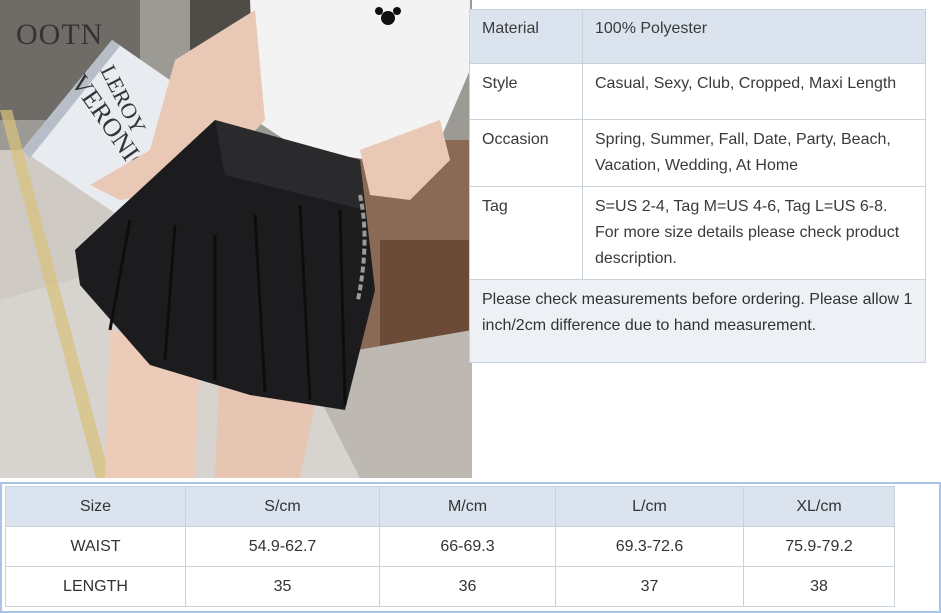 Image resolution: width=941 pixels, height=613 pixels. Describe the element at coordinates (60, 34) in the screenshot. I see `brand-watermark: OOTN` at that location.